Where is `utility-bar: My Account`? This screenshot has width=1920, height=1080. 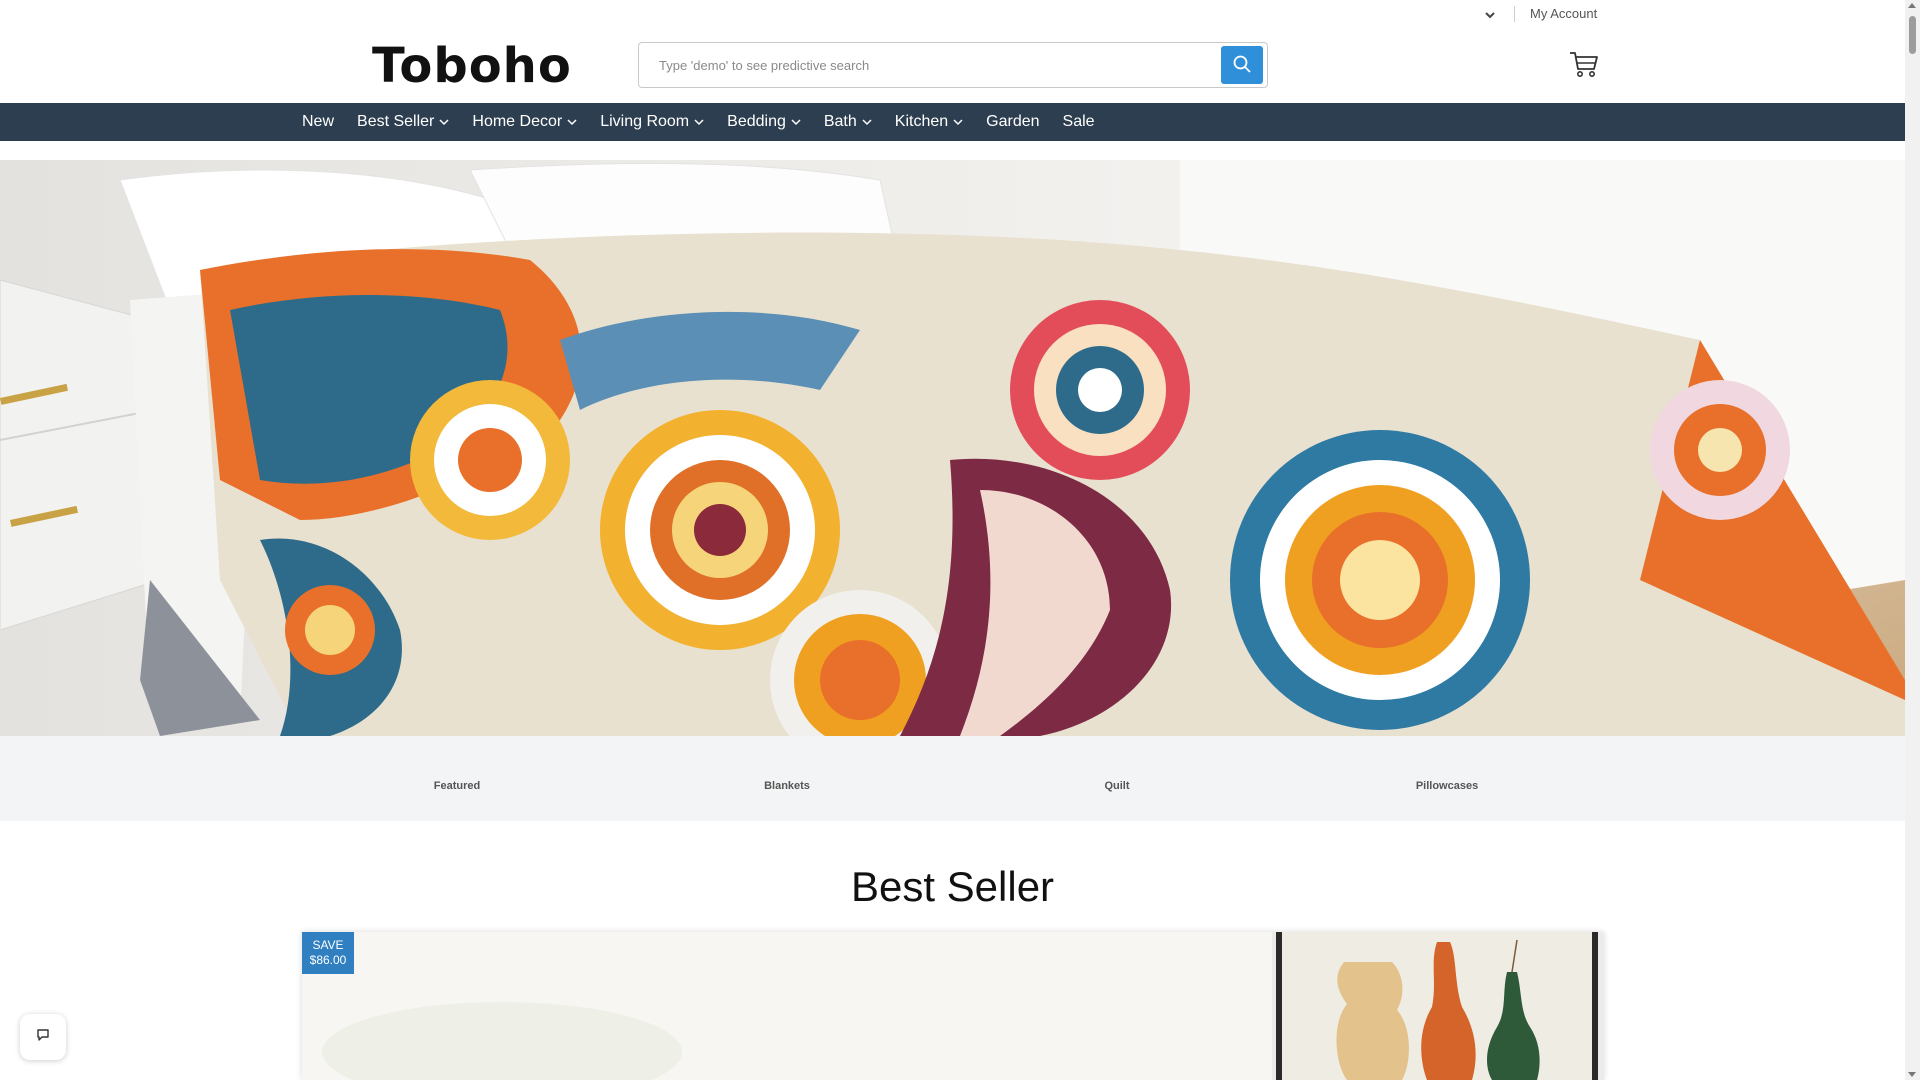
utility-bar: My Account is located at coordinates (952, 14).